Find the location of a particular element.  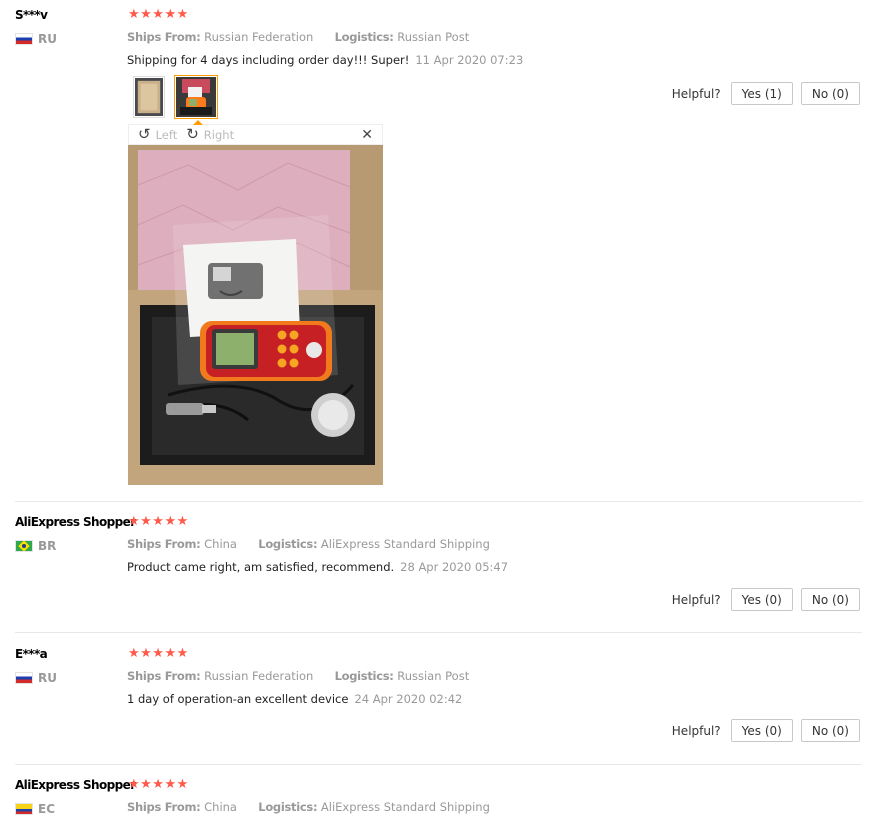

country-code: EC is located at coordinates (47, 809).